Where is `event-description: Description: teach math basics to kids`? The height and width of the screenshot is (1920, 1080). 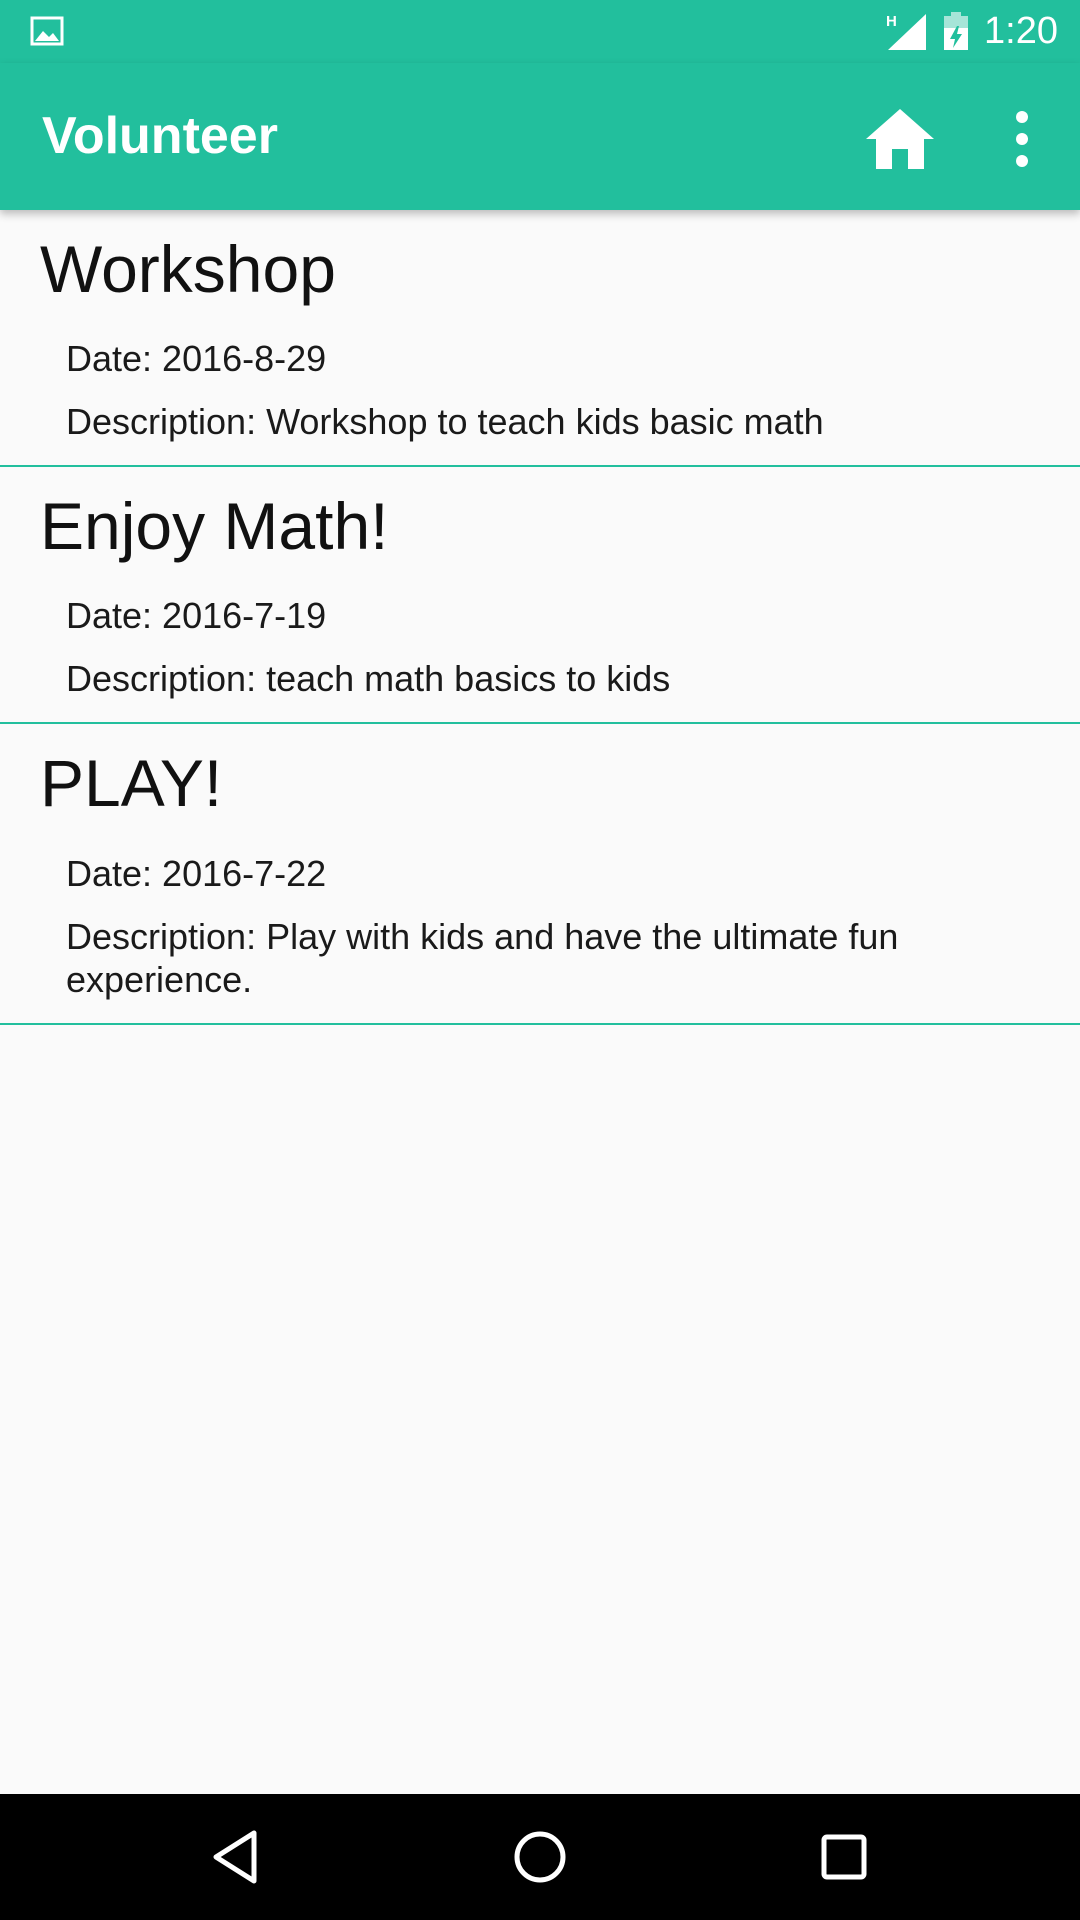 event-description: Description: teach math basics to kids is located at coordinates (368, 679).